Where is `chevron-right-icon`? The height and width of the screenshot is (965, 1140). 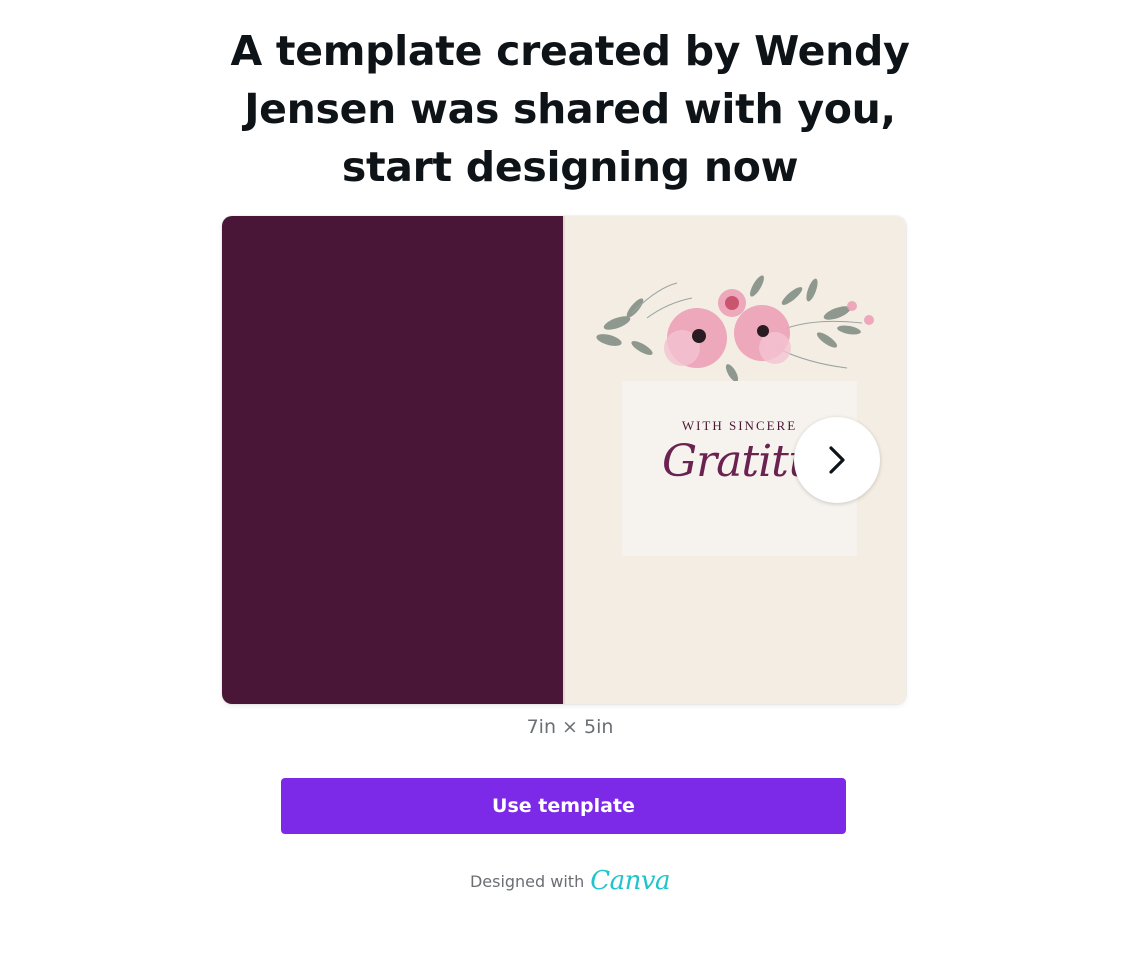 chevron-right-icon is located at coordinates (837, 460).